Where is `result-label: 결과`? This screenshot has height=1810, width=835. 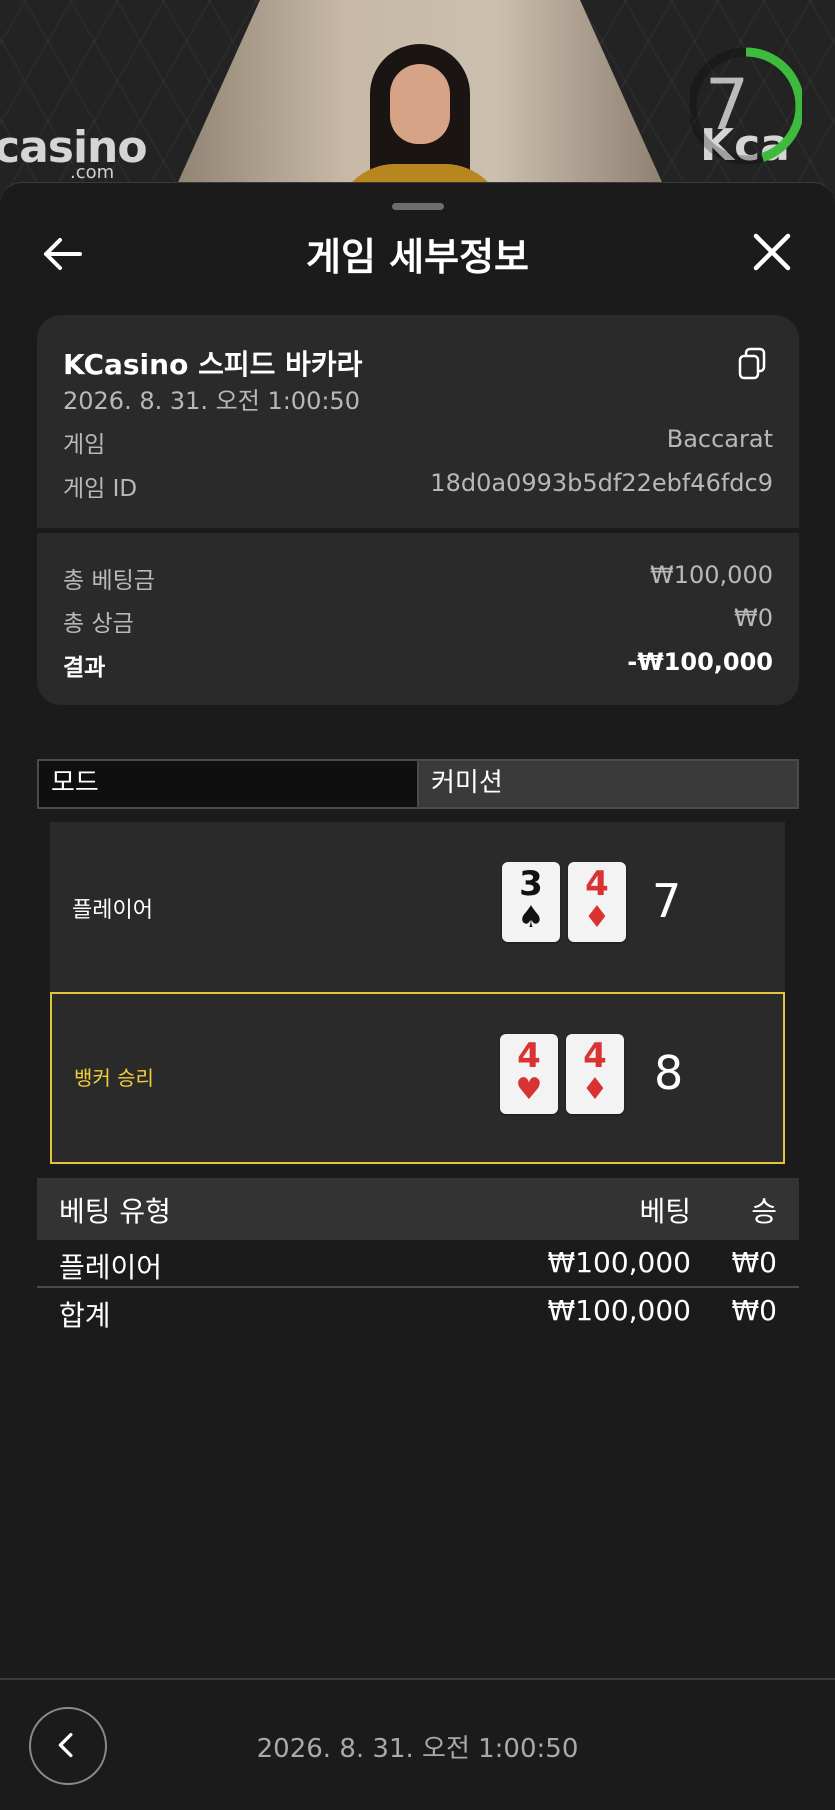
result-label: 결과 is located at coordinates (84, 668).